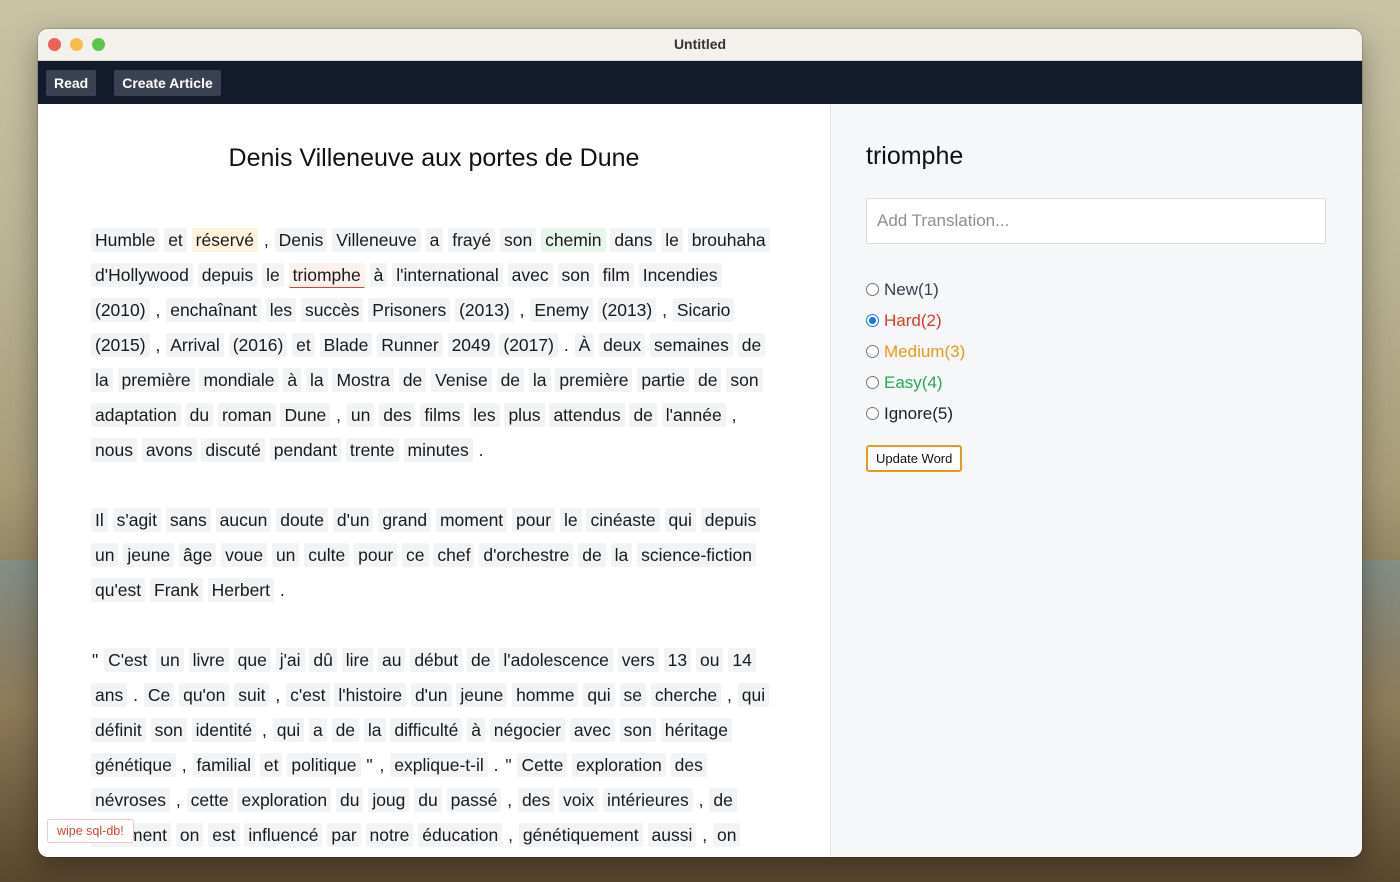 This screenshot has width=1400, height=882. What do you see at coordinates (872, 382) in the screenshot?
I see `radio-easy` at bounding box center [872, 382].